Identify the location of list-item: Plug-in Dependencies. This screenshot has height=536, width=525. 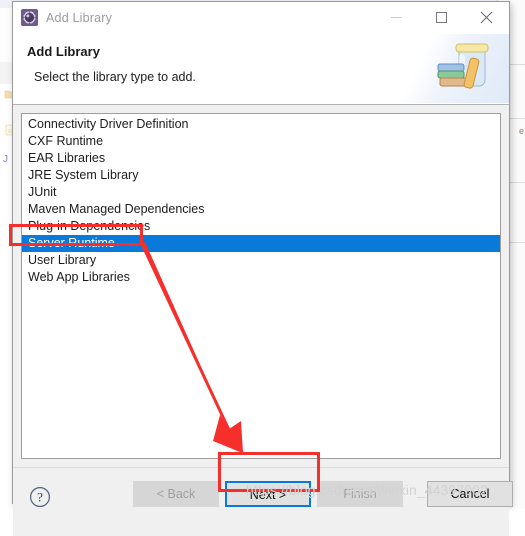
(261, 226).